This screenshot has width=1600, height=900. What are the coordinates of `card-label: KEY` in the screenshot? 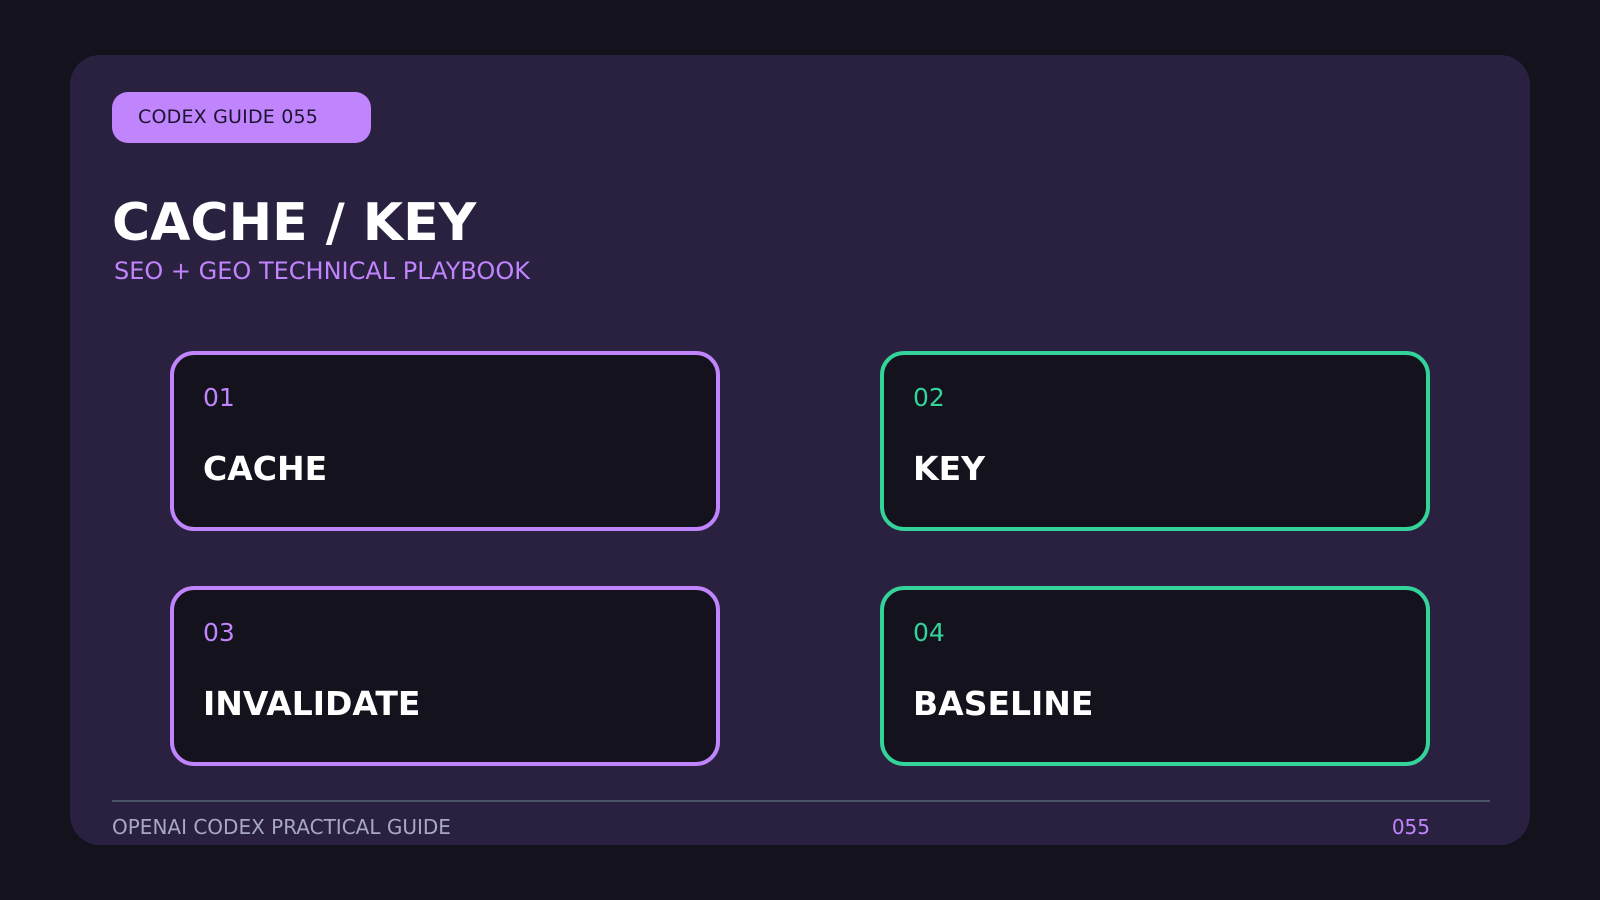 It's located at (949, 468).